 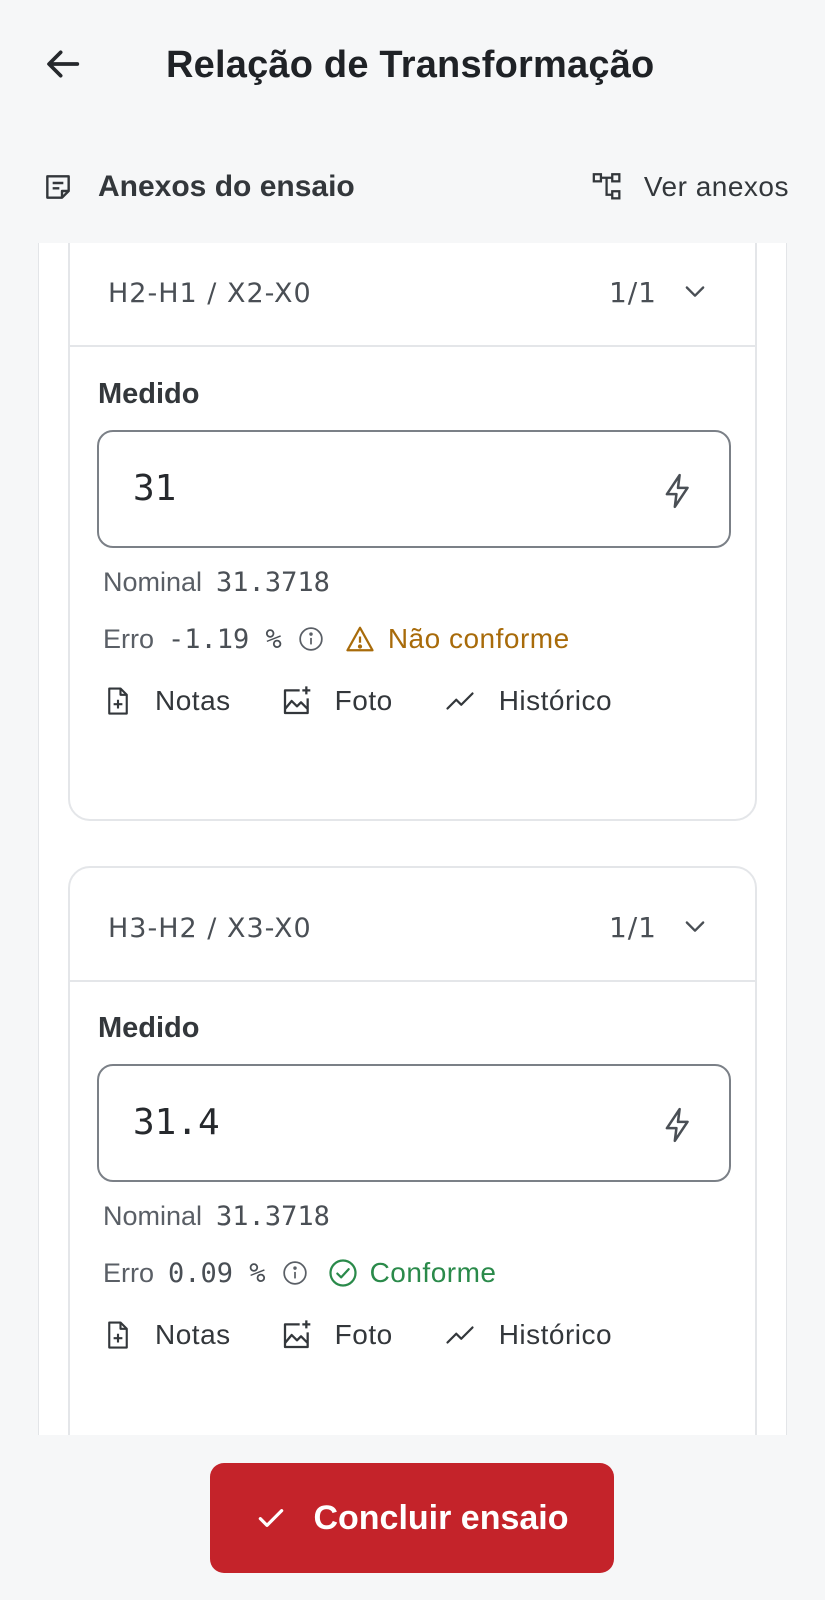 What do you see at coordinates (217, 1273) in the screenshot?
I see `error-value: 0.09 %` at bounding box center [217, 1273].